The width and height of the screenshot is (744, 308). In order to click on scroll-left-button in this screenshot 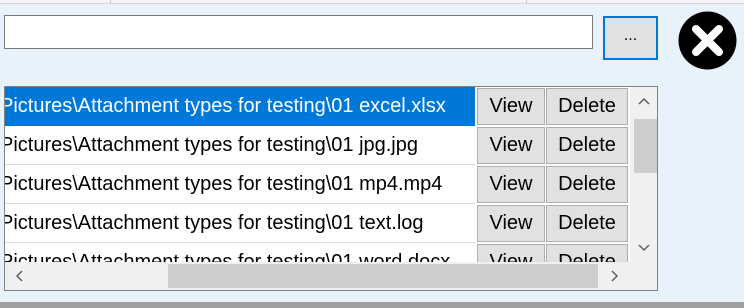, I will do `click(19, 276)`.